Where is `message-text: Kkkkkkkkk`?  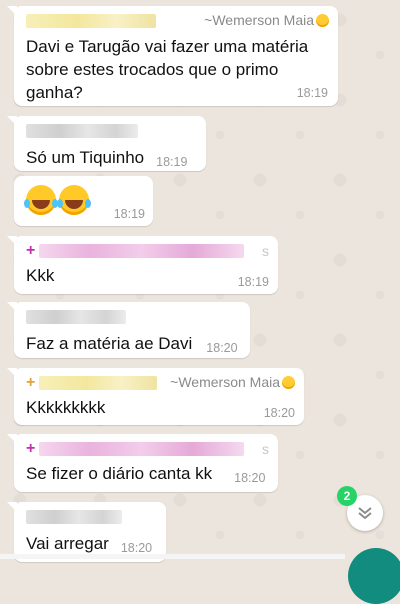 message-text: Kkkkkkkkk is located at coordinates (66, 407).